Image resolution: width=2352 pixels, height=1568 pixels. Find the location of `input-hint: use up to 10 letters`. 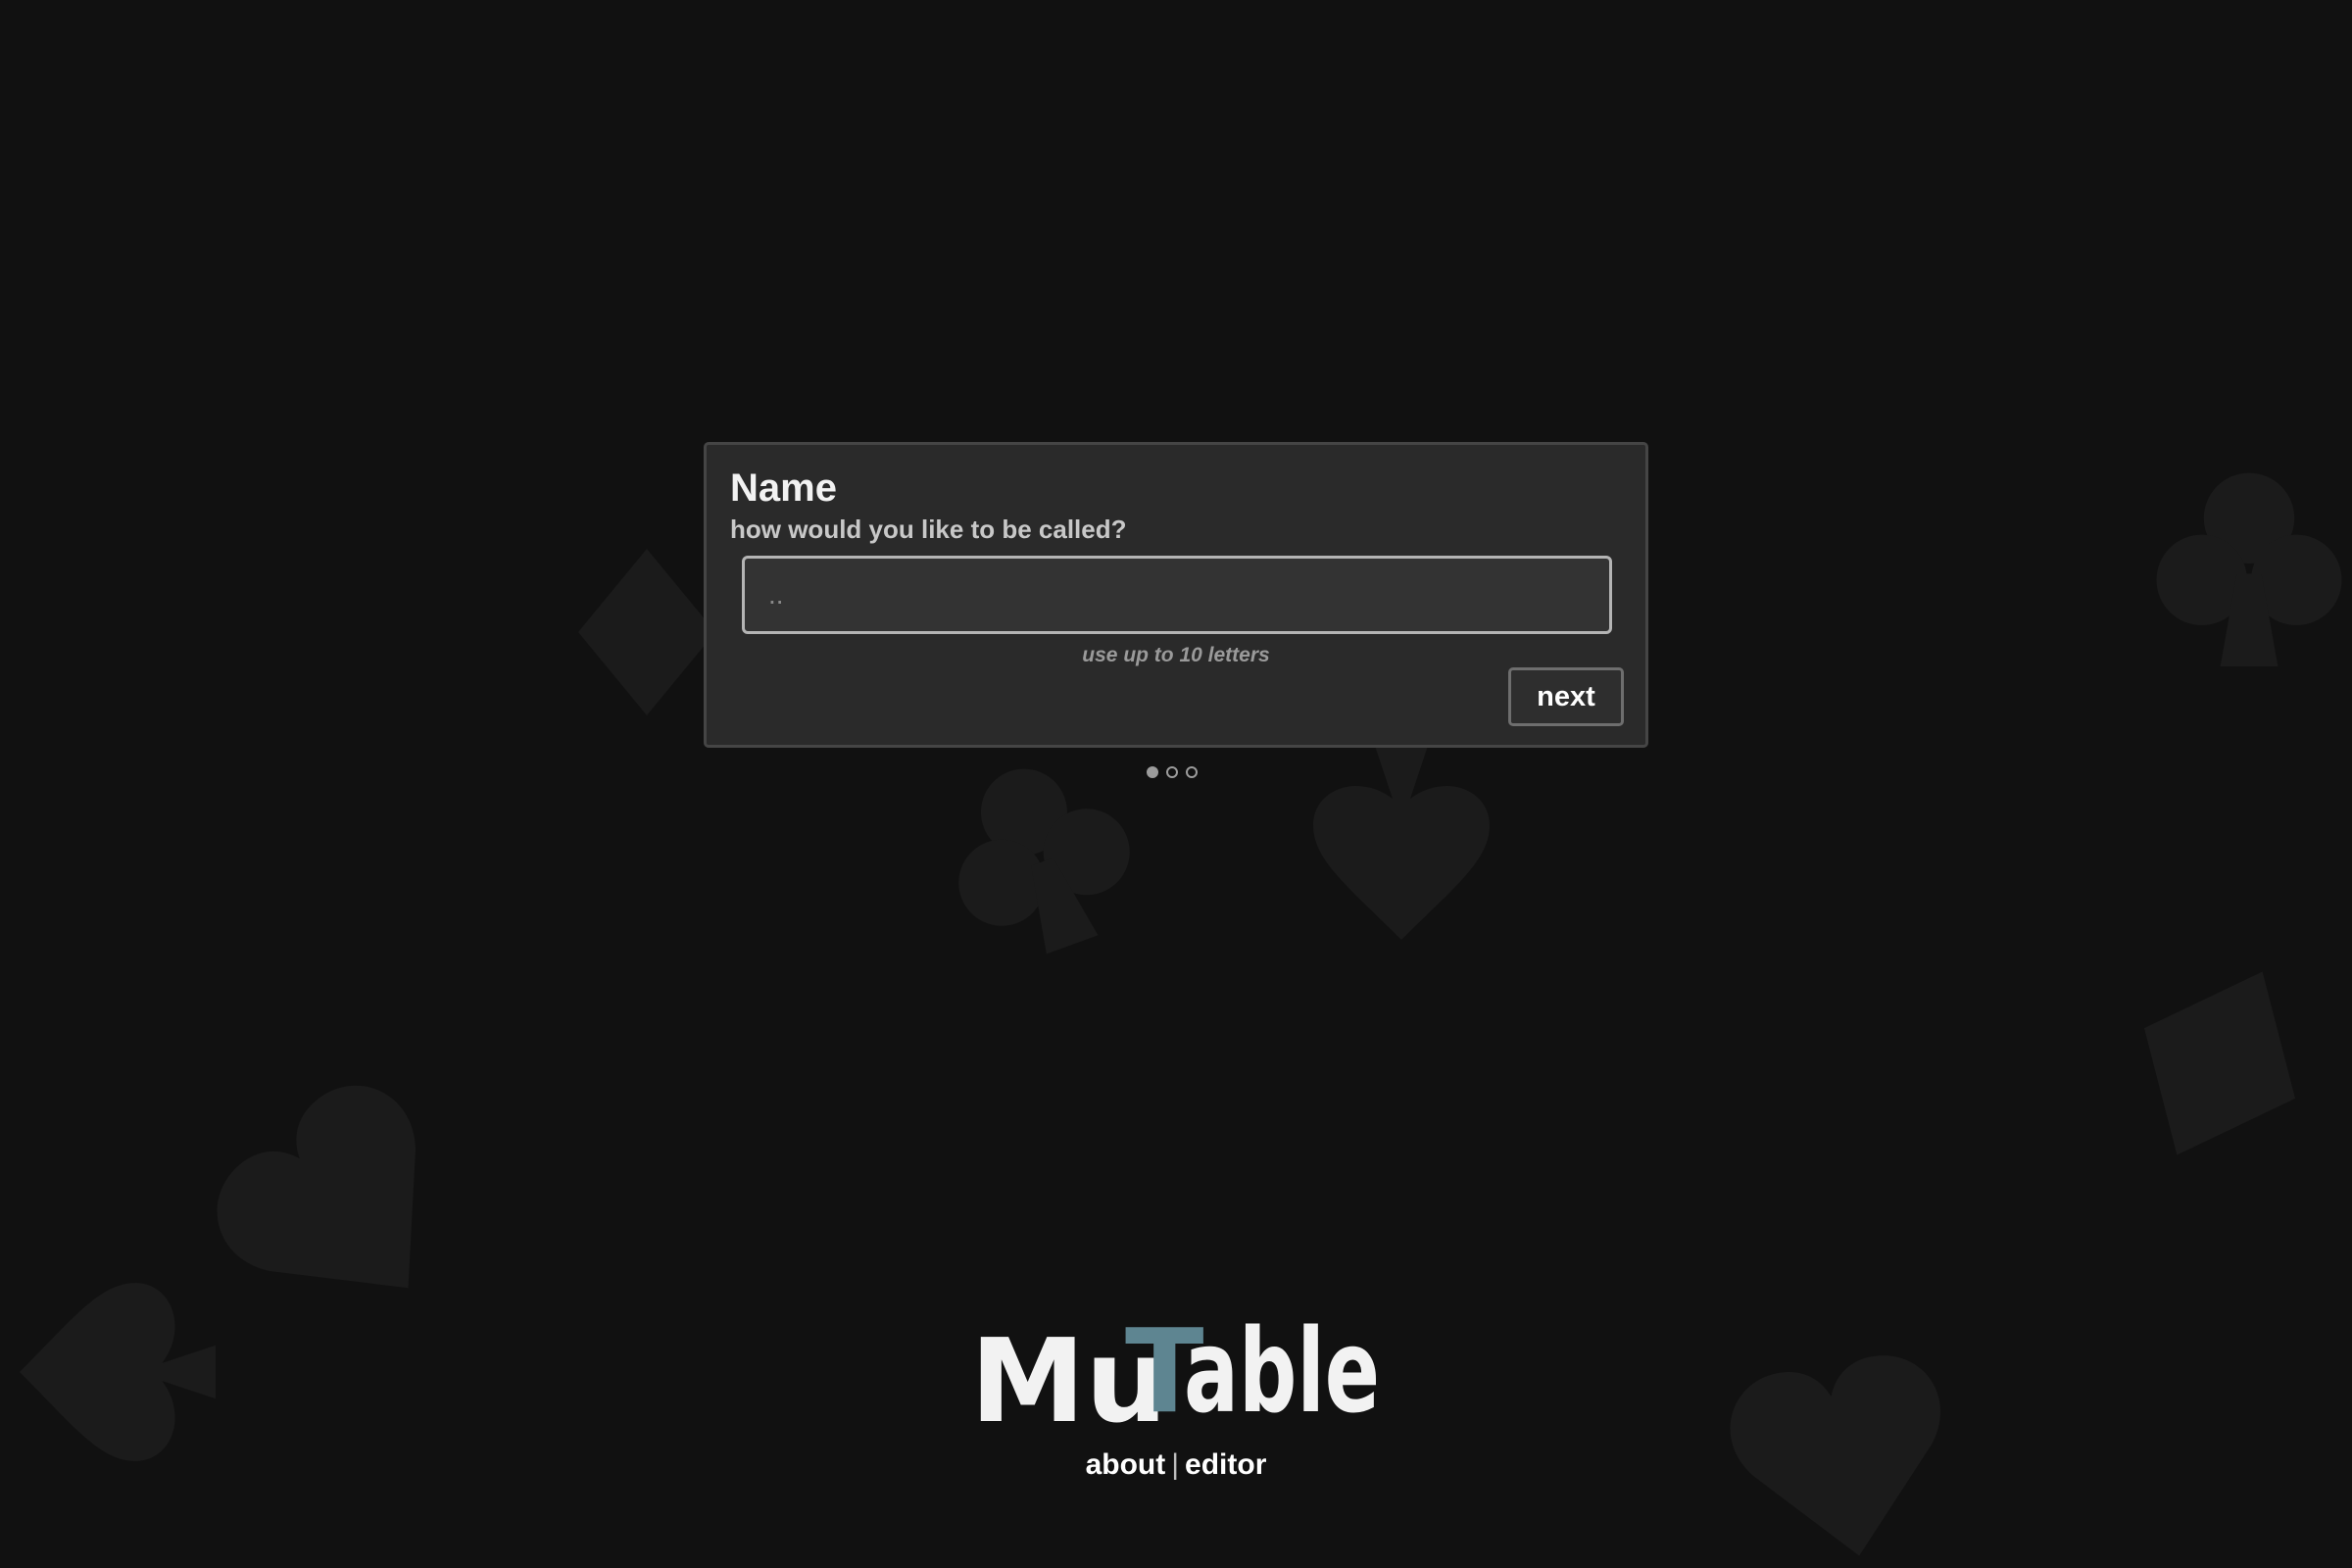

input-hint: use up to 10 letters is located at coordinates (1176, 655).